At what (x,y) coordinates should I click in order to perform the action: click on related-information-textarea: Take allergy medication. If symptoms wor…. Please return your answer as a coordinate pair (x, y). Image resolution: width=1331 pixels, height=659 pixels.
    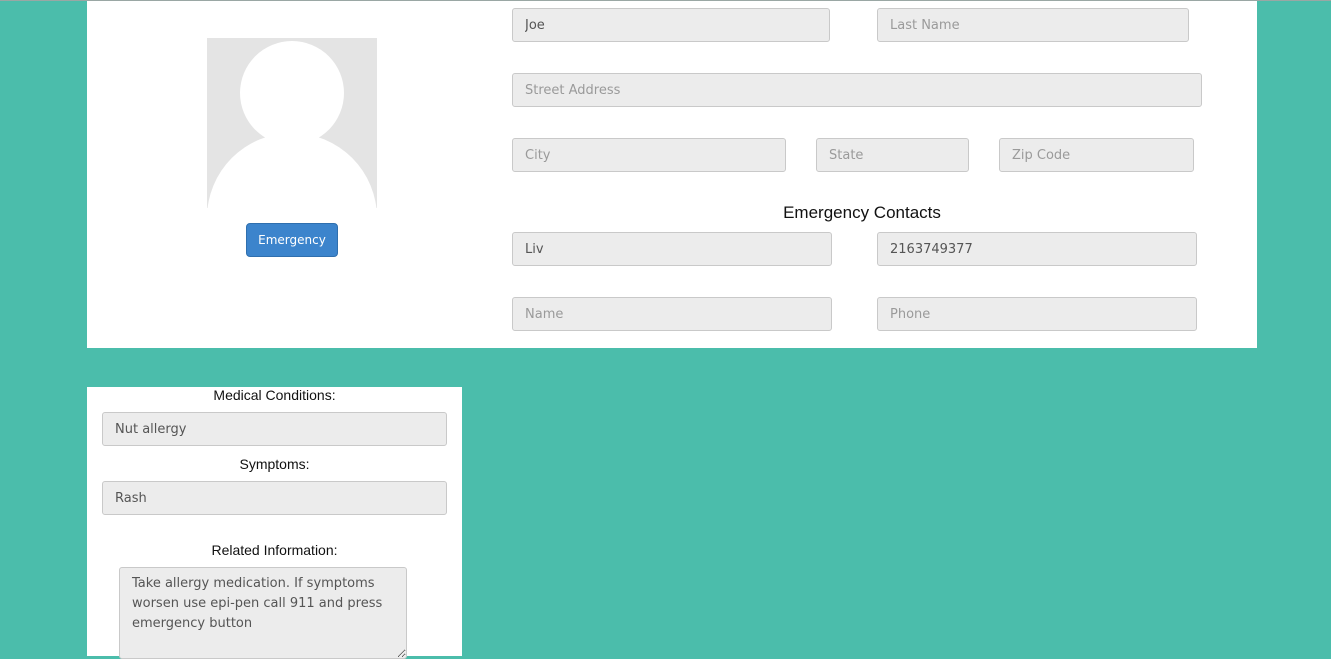
    Looking at the image, I should click on (263, 613).